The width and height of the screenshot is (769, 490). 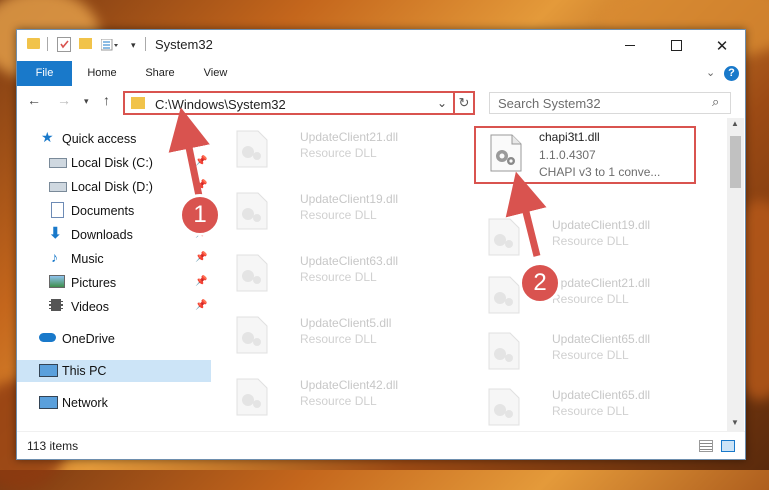 I want to click on folder-icon, so click(x=33, y=43).